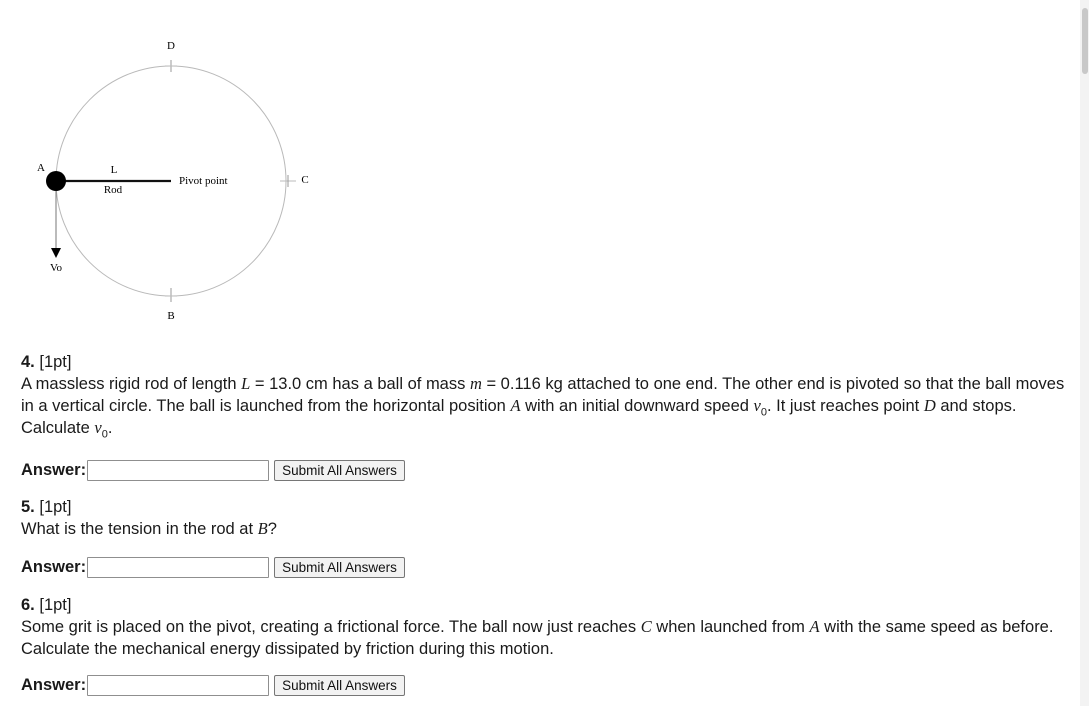 This screenshot has height=706, width=1089. I want to click on label-l: L, so click(114, 170).